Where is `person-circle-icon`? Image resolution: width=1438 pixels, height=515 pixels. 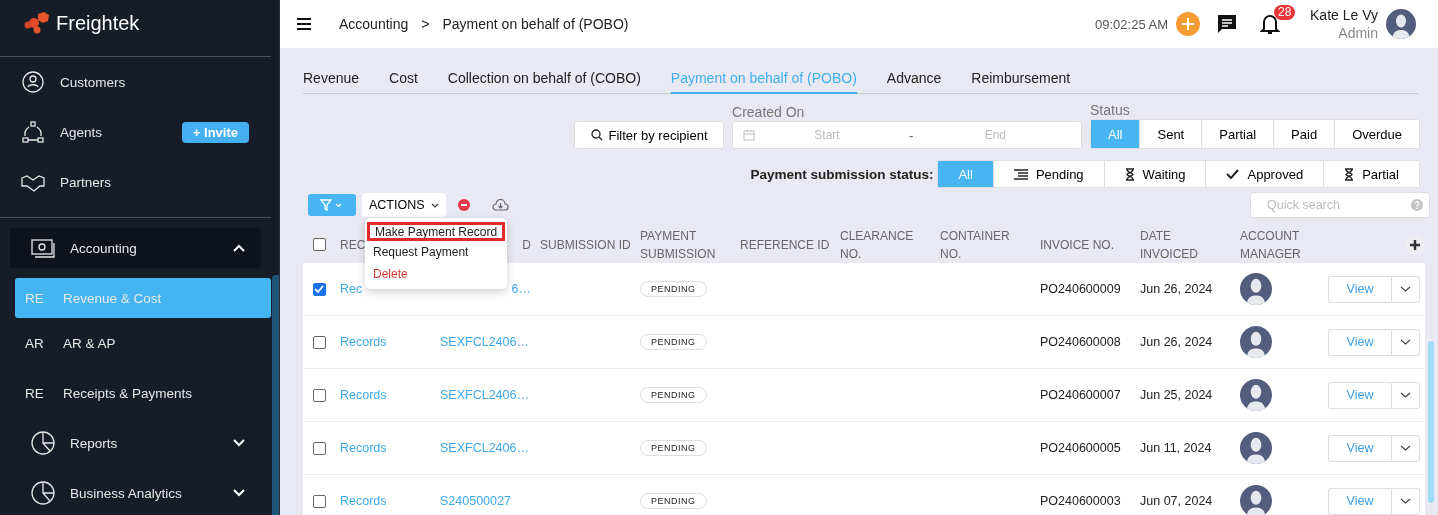 person-circle-icon is located at coordinates (33, 82).